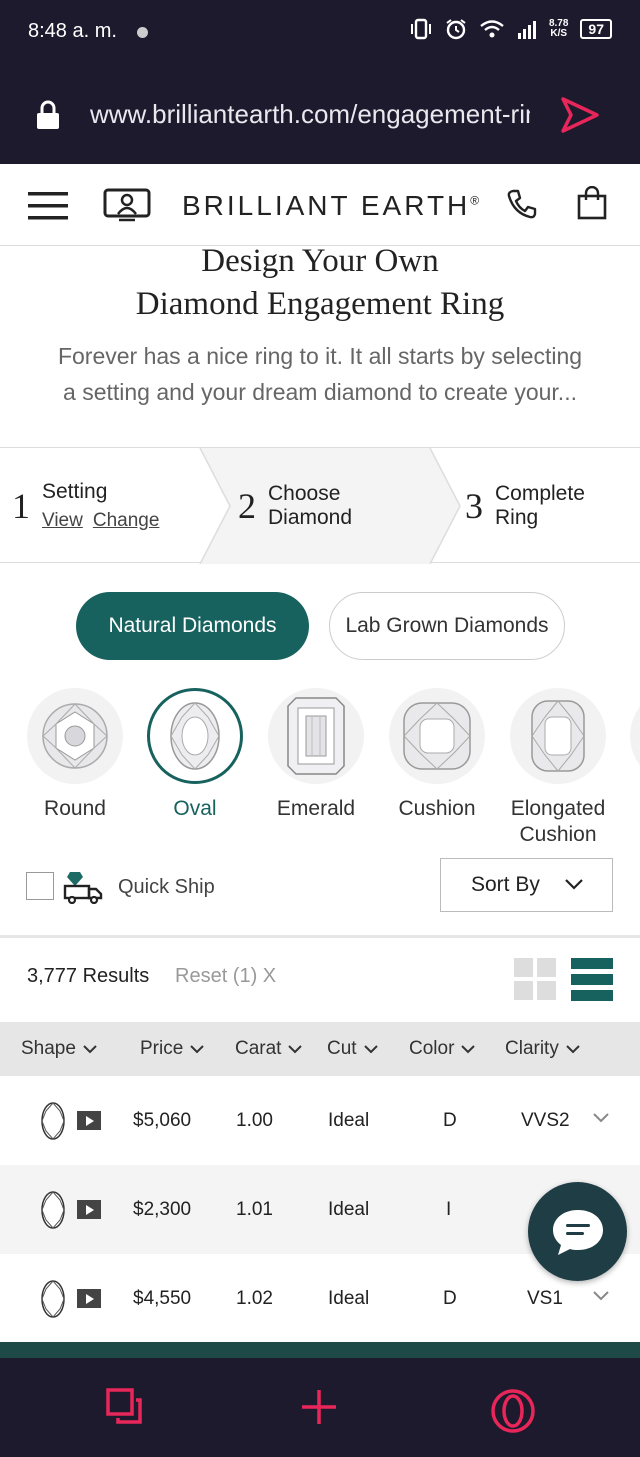 This screenshot has width=640, height=1457. What do you see at coordinates (316, 755) in the screenshot?
I see `shape-emerald: Emerald` at bounding box center [316, 755].